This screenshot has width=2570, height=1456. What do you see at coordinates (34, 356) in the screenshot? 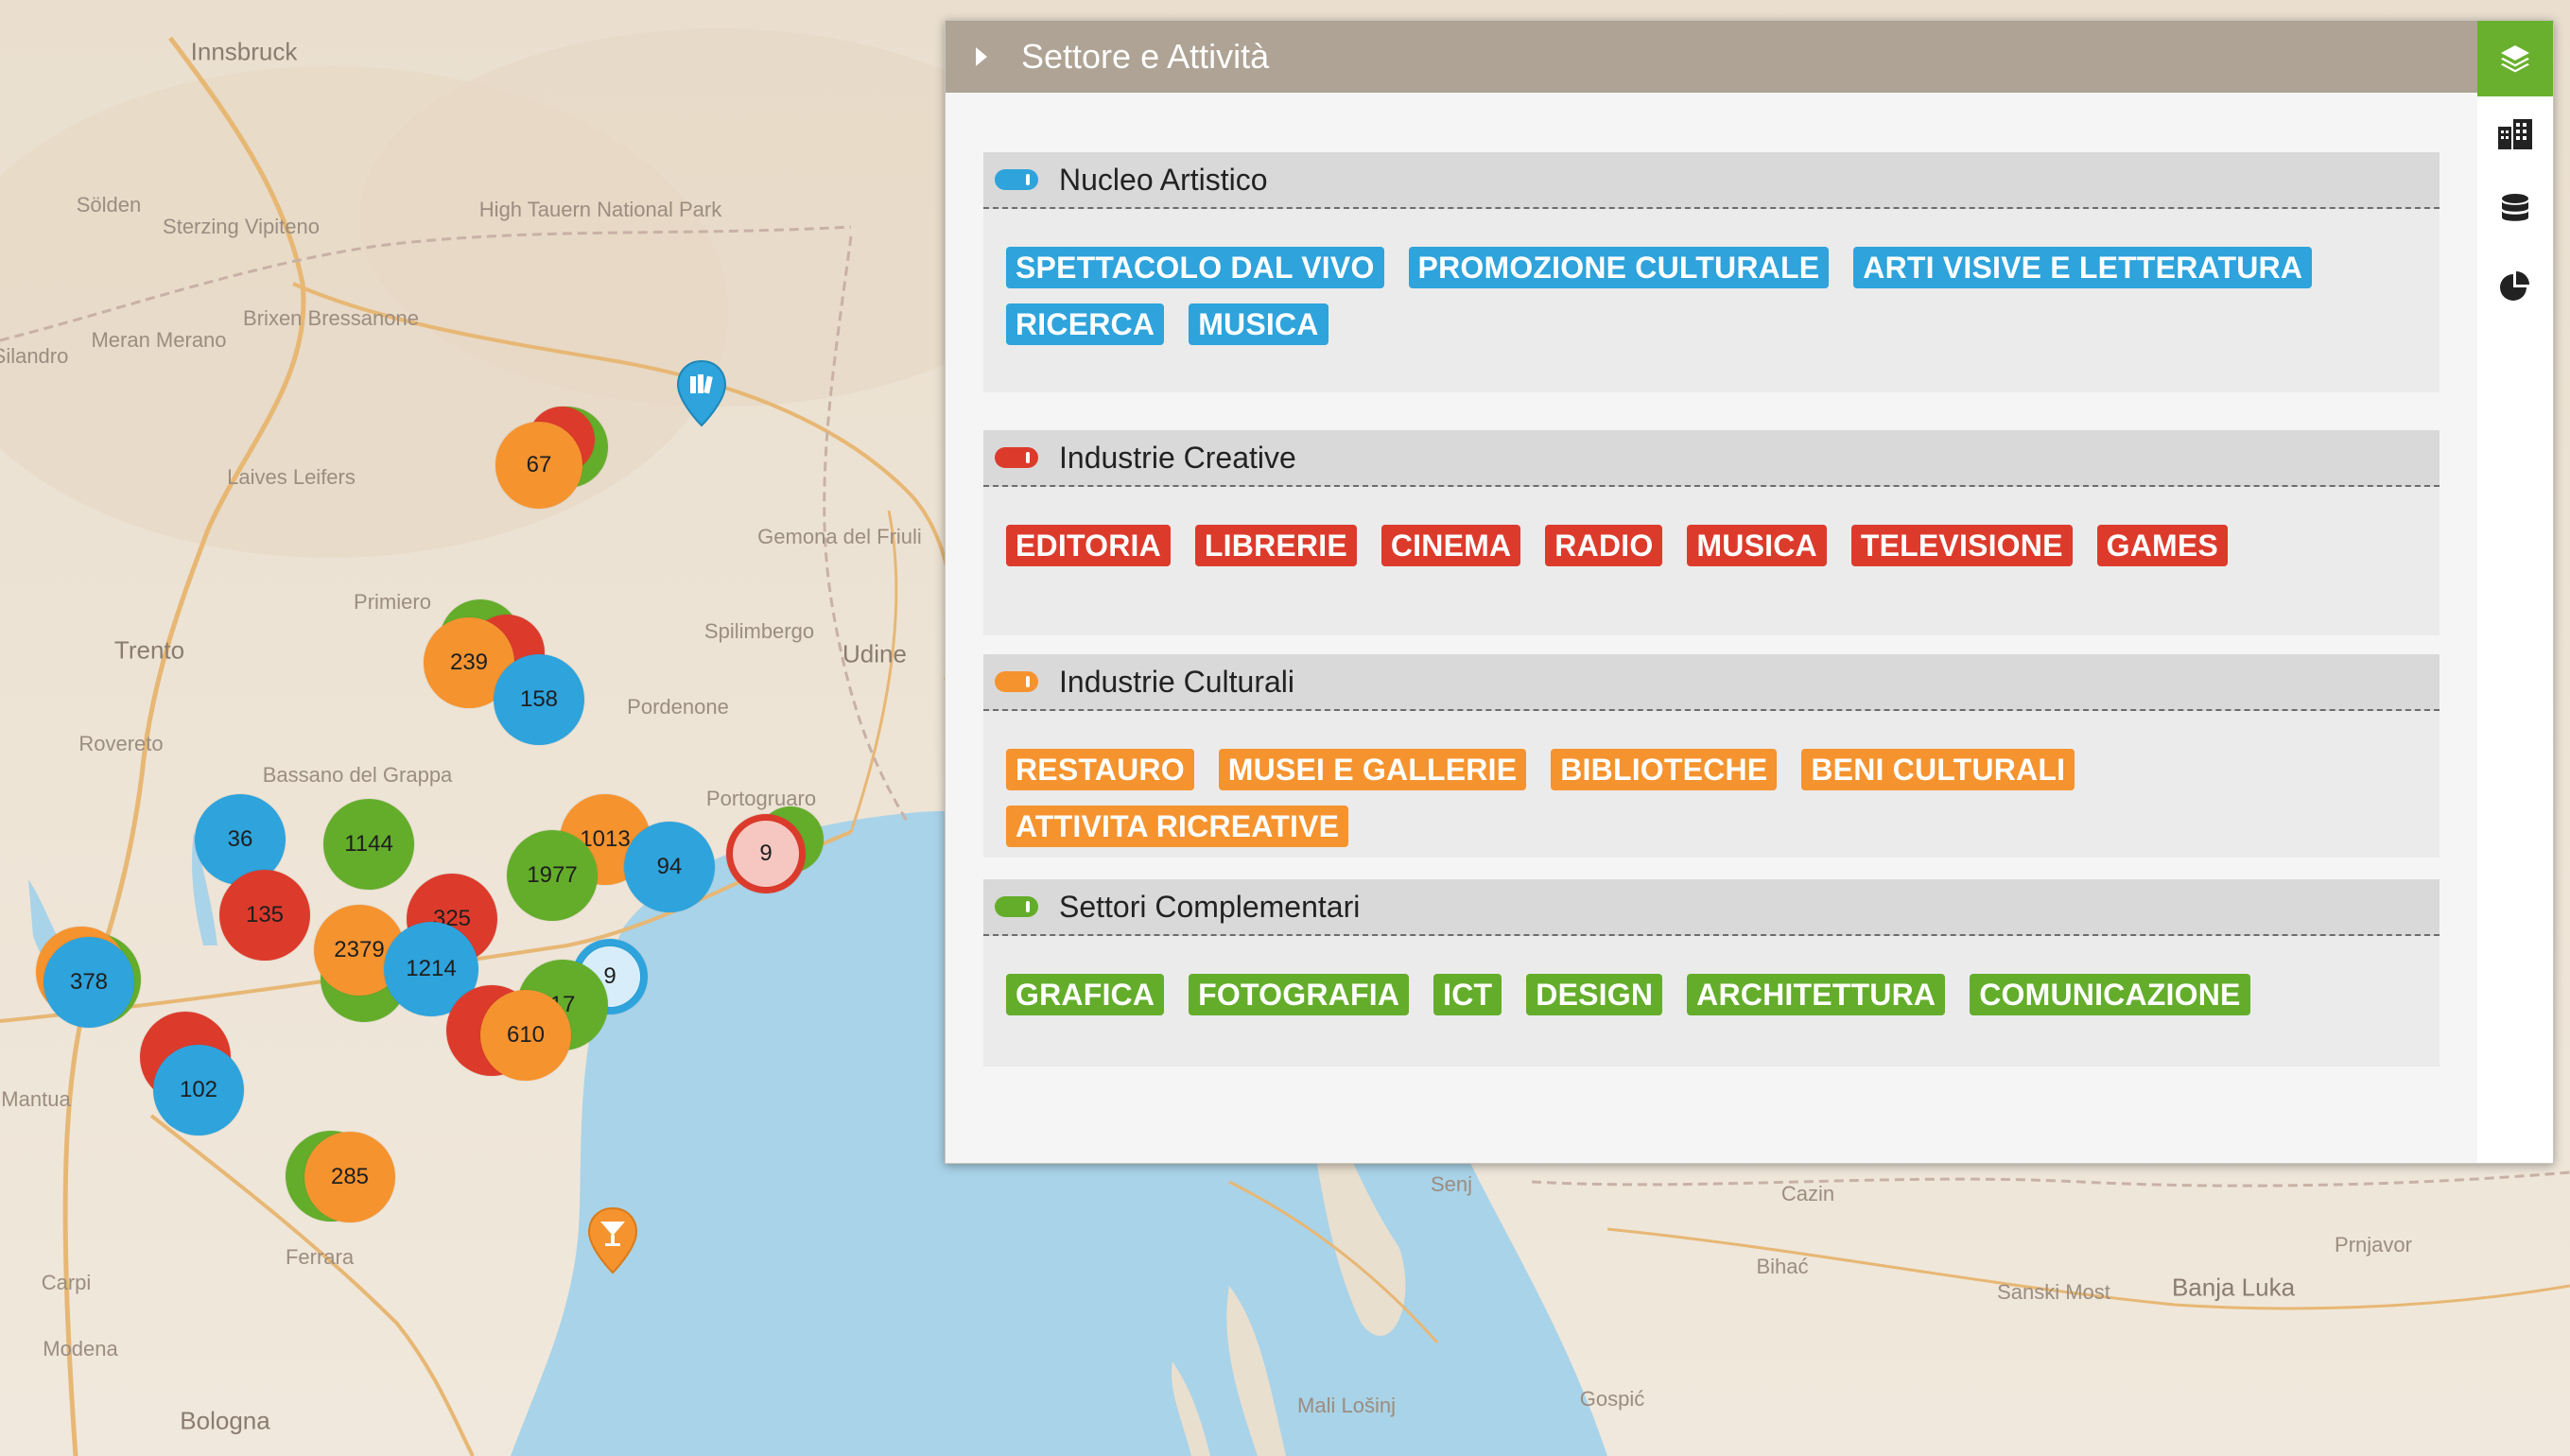
I see `map-place-label: Silandro` at bounding box center [34, 356].